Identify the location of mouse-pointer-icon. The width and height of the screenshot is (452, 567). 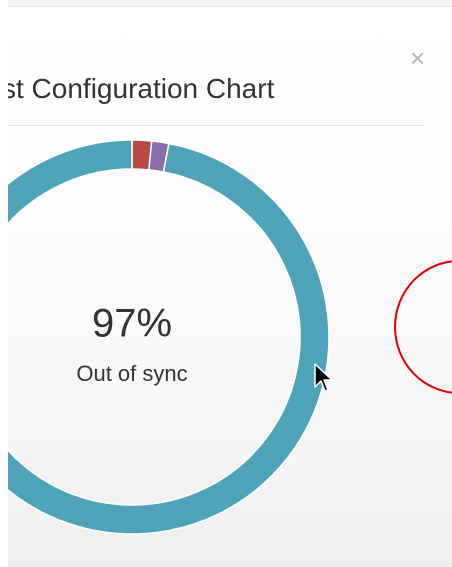
(323, 377).